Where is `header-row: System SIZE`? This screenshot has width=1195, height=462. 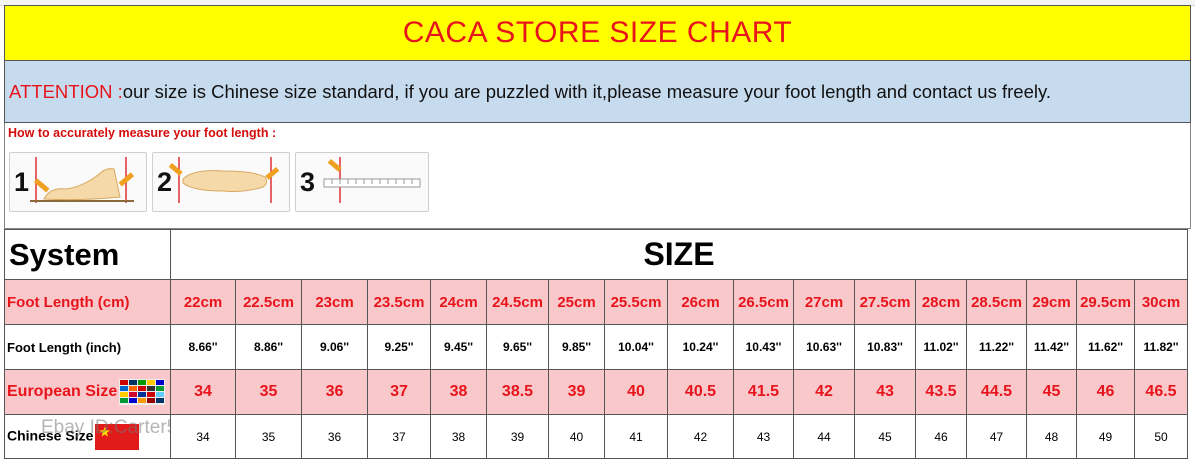 header-row: System SIZE is located at coordinates (596, 254).